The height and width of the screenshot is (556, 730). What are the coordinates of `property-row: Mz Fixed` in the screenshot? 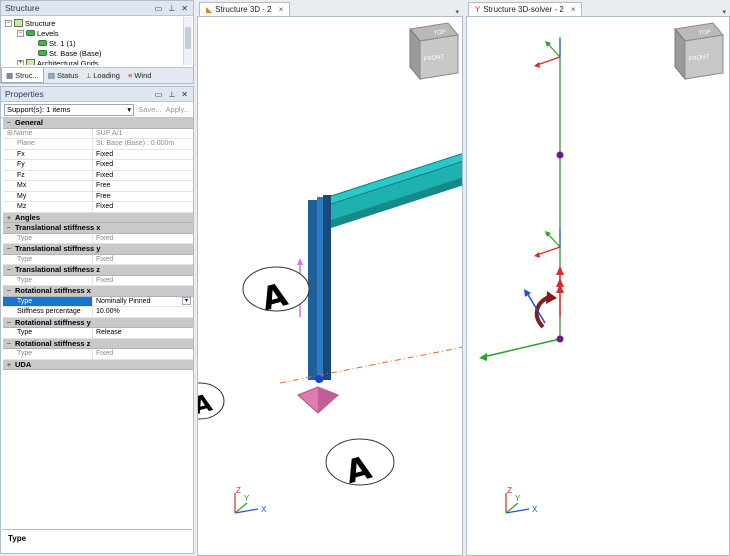 It's located at (98, 207).